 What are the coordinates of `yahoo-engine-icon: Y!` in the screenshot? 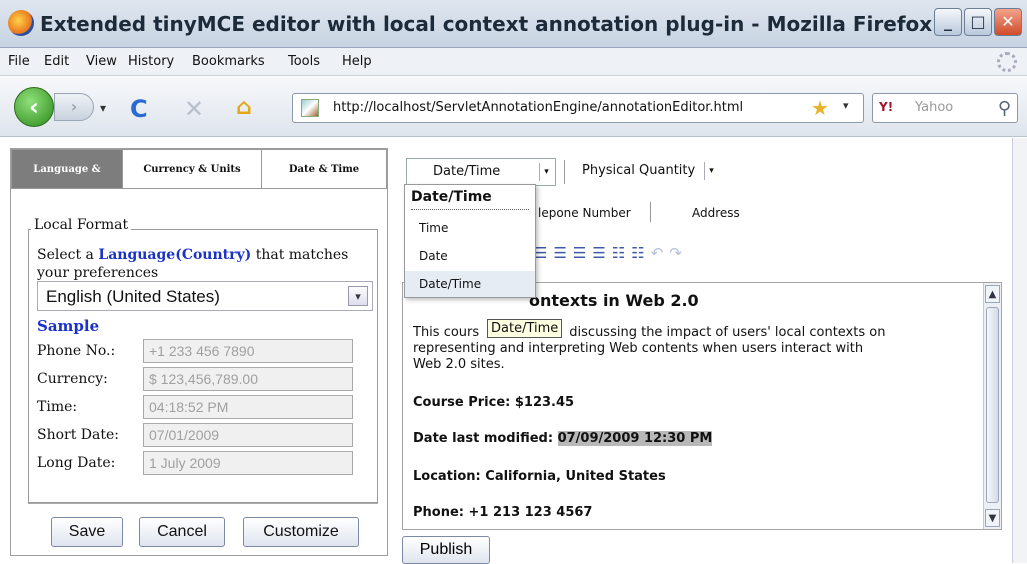 It's located at (886, 107).